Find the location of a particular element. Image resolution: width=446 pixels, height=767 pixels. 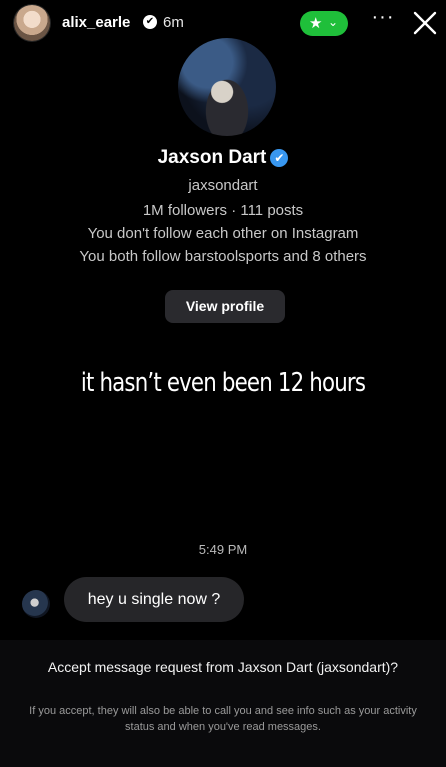

close-icon is located at coordinates (425, 23).